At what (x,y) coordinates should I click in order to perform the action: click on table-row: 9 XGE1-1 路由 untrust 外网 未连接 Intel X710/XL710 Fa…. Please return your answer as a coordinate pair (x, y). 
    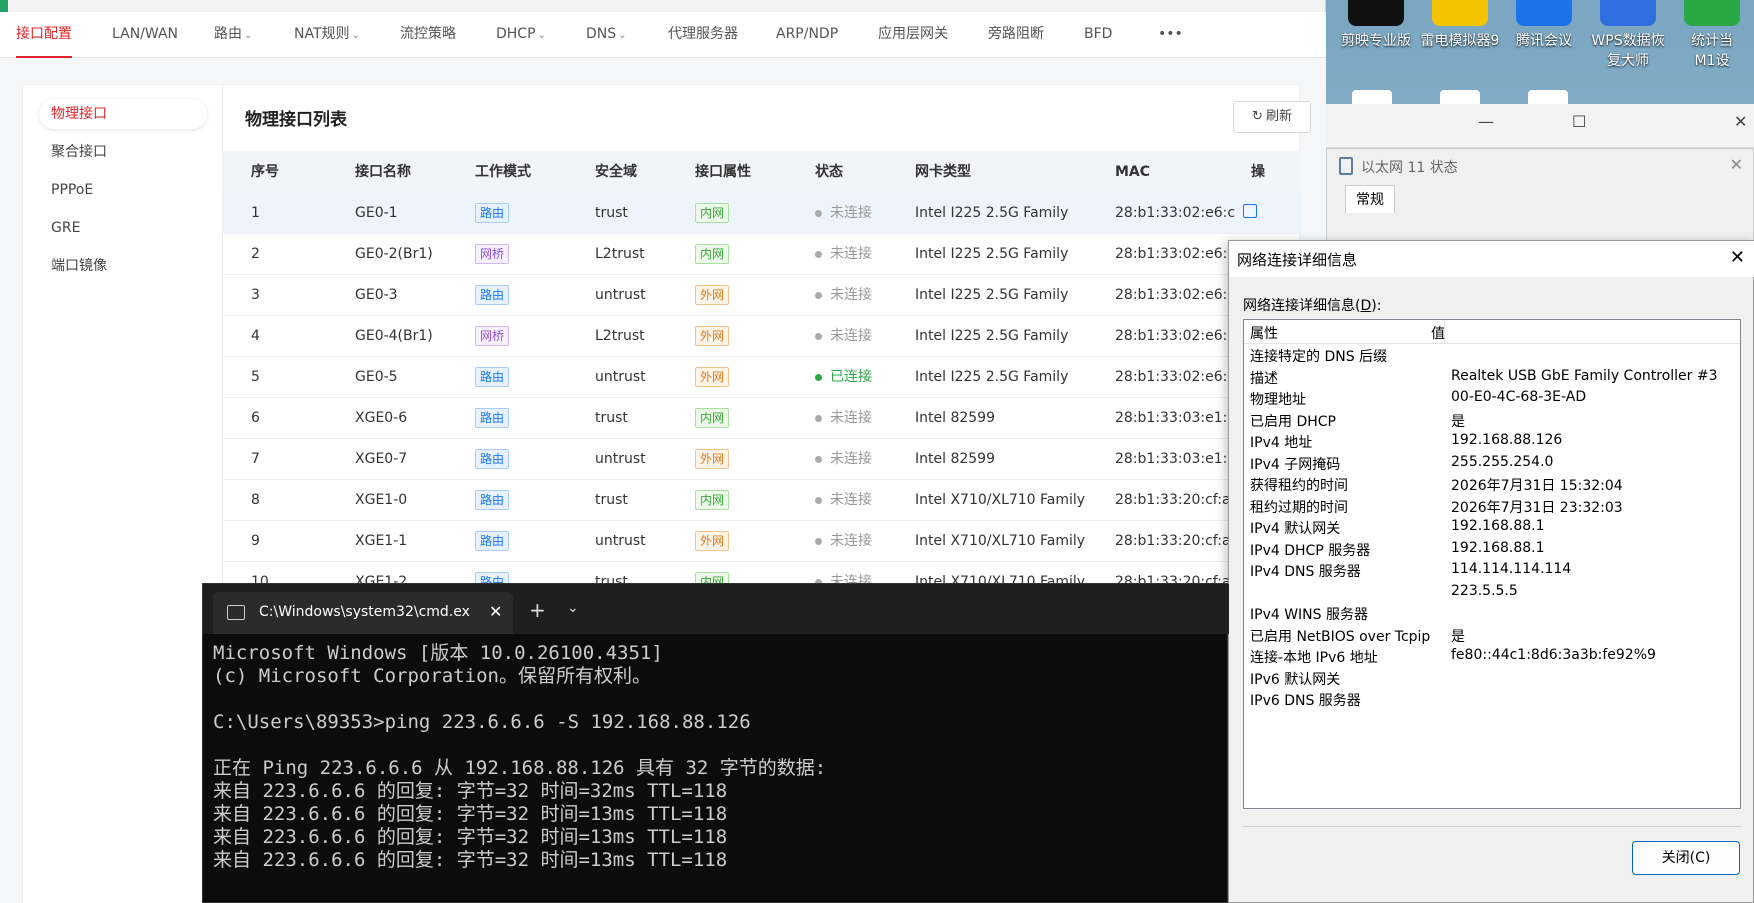
    Looking at the image, I should click on (762, 541).